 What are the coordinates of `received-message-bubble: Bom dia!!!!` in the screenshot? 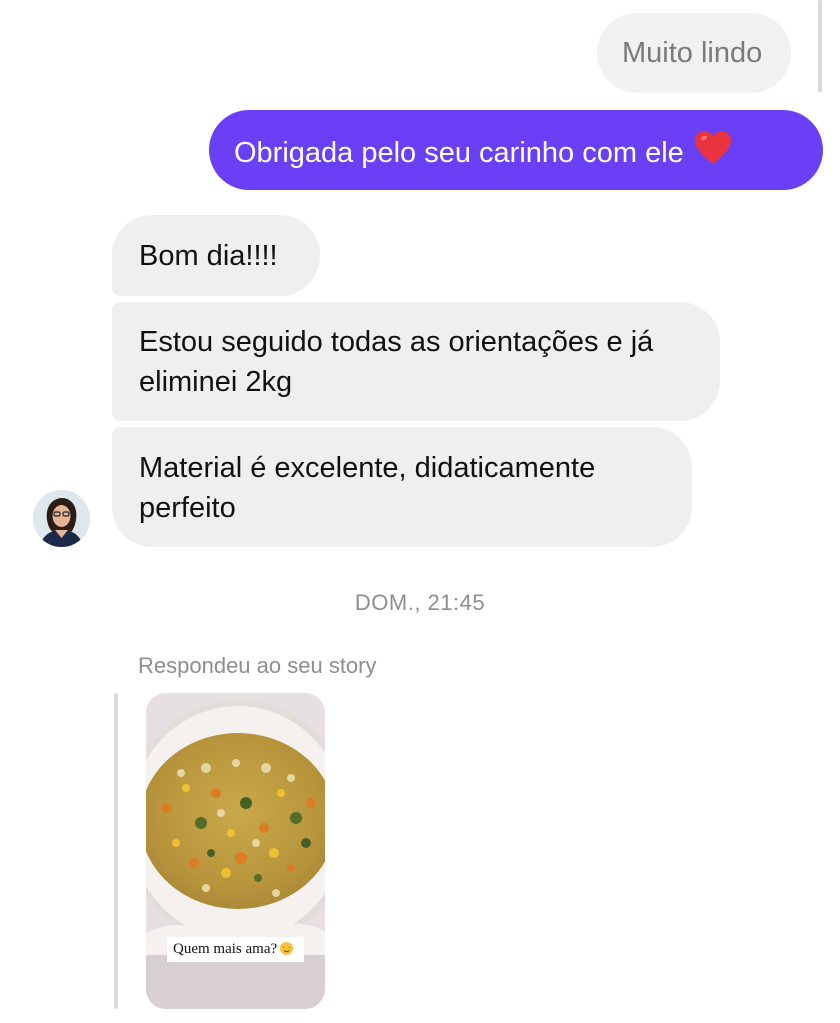 It's located at (216, 255).